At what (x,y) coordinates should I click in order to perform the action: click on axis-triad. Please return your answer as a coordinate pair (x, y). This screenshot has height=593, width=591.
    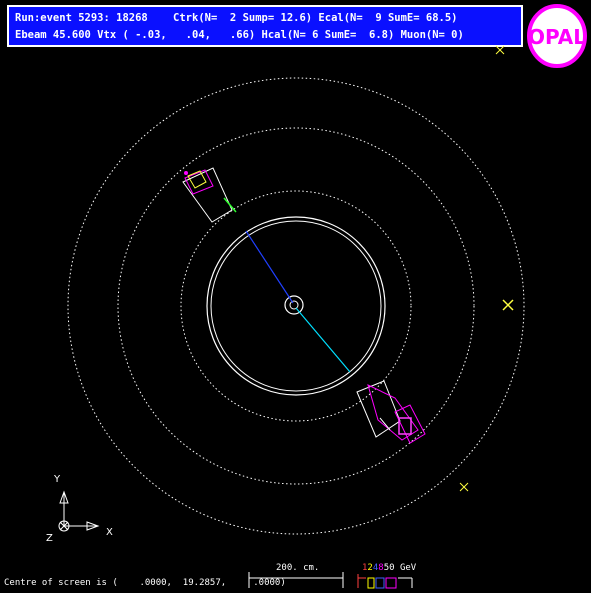
    Looking at the image, I should click on (79, 511).